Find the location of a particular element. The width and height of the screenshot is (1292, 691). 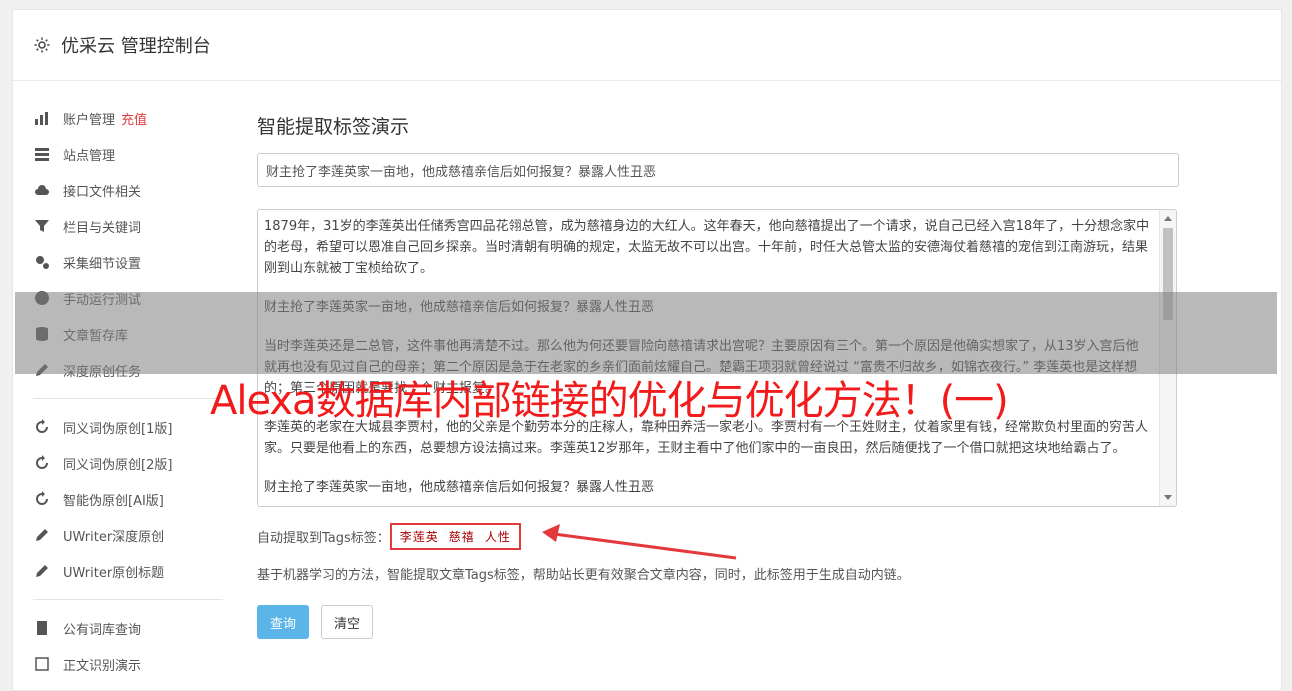

gray-overlay-band is located at coordinates (646, 333).